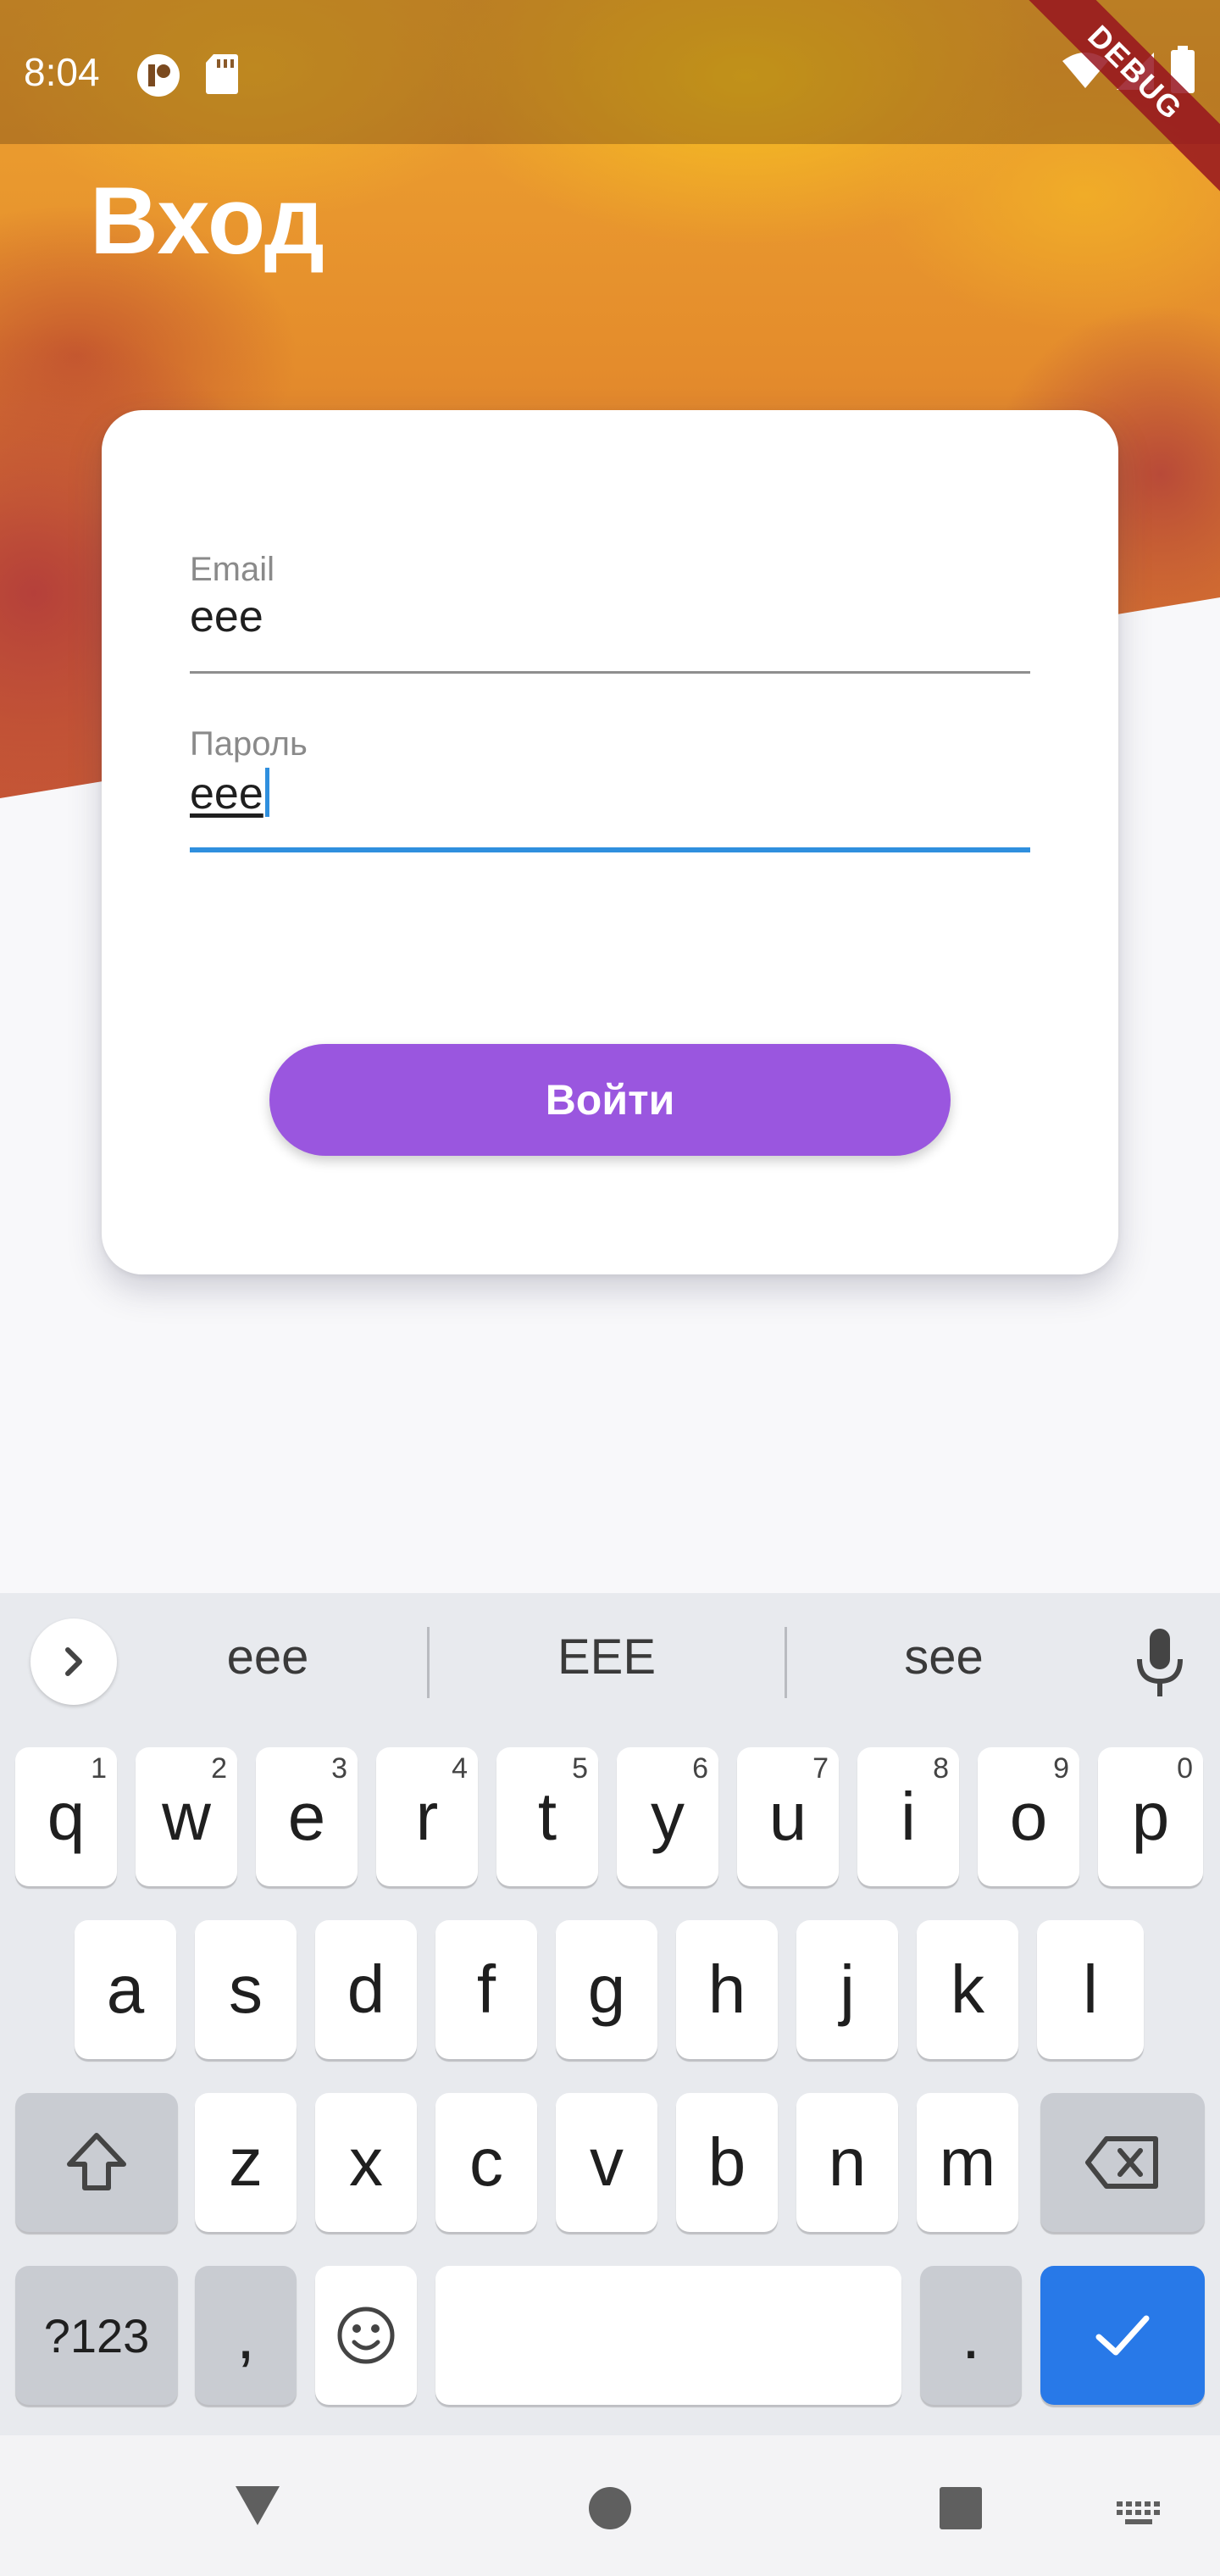 The image size is (1220, 2576). What do you see at coordinates (246, 2335) in the screenshot?
I see `comma-key: ,` at bounding box center [246, 2335].